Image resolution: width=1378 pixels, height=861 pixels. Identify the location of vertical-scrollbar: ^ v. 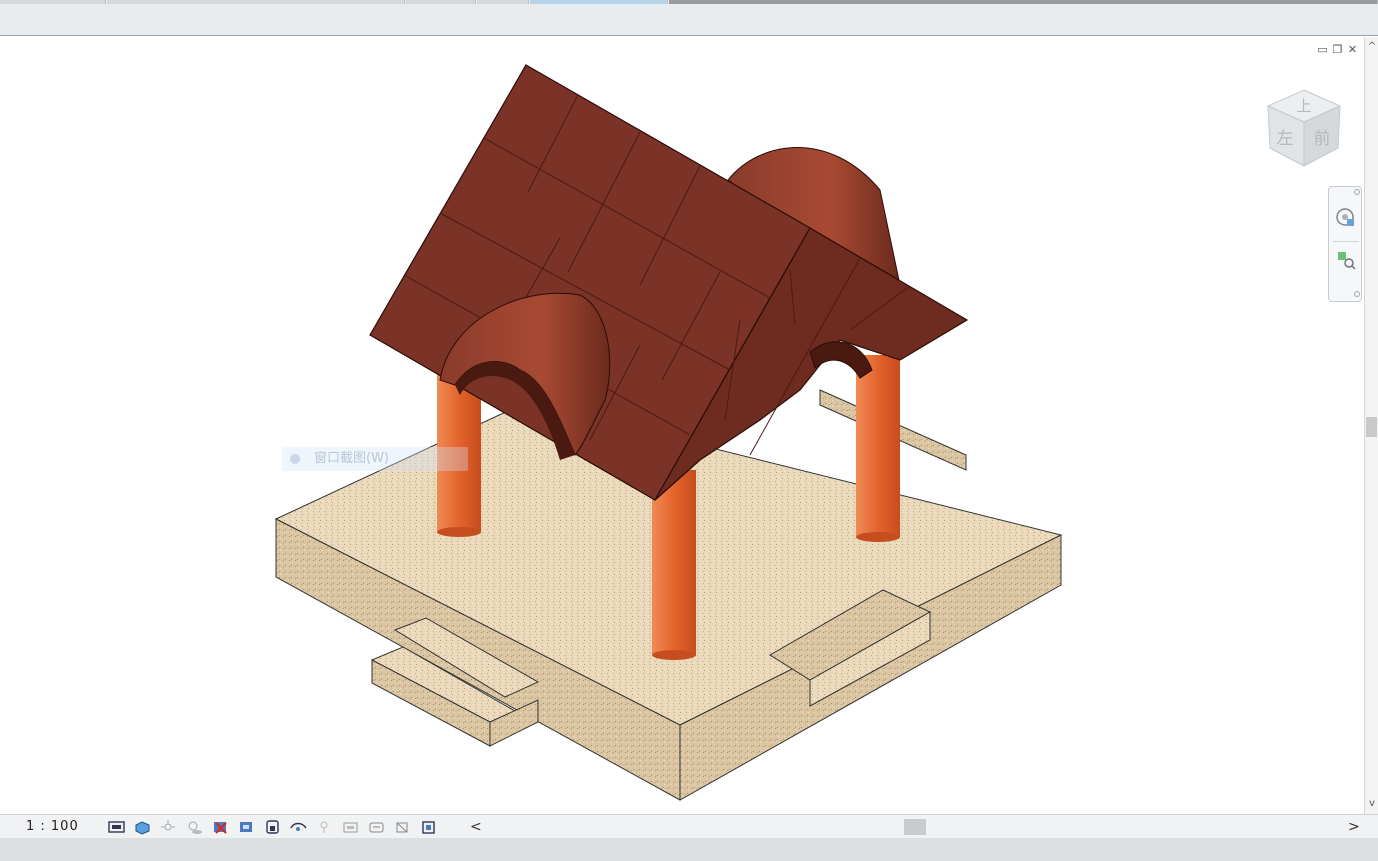
(1371, 425).